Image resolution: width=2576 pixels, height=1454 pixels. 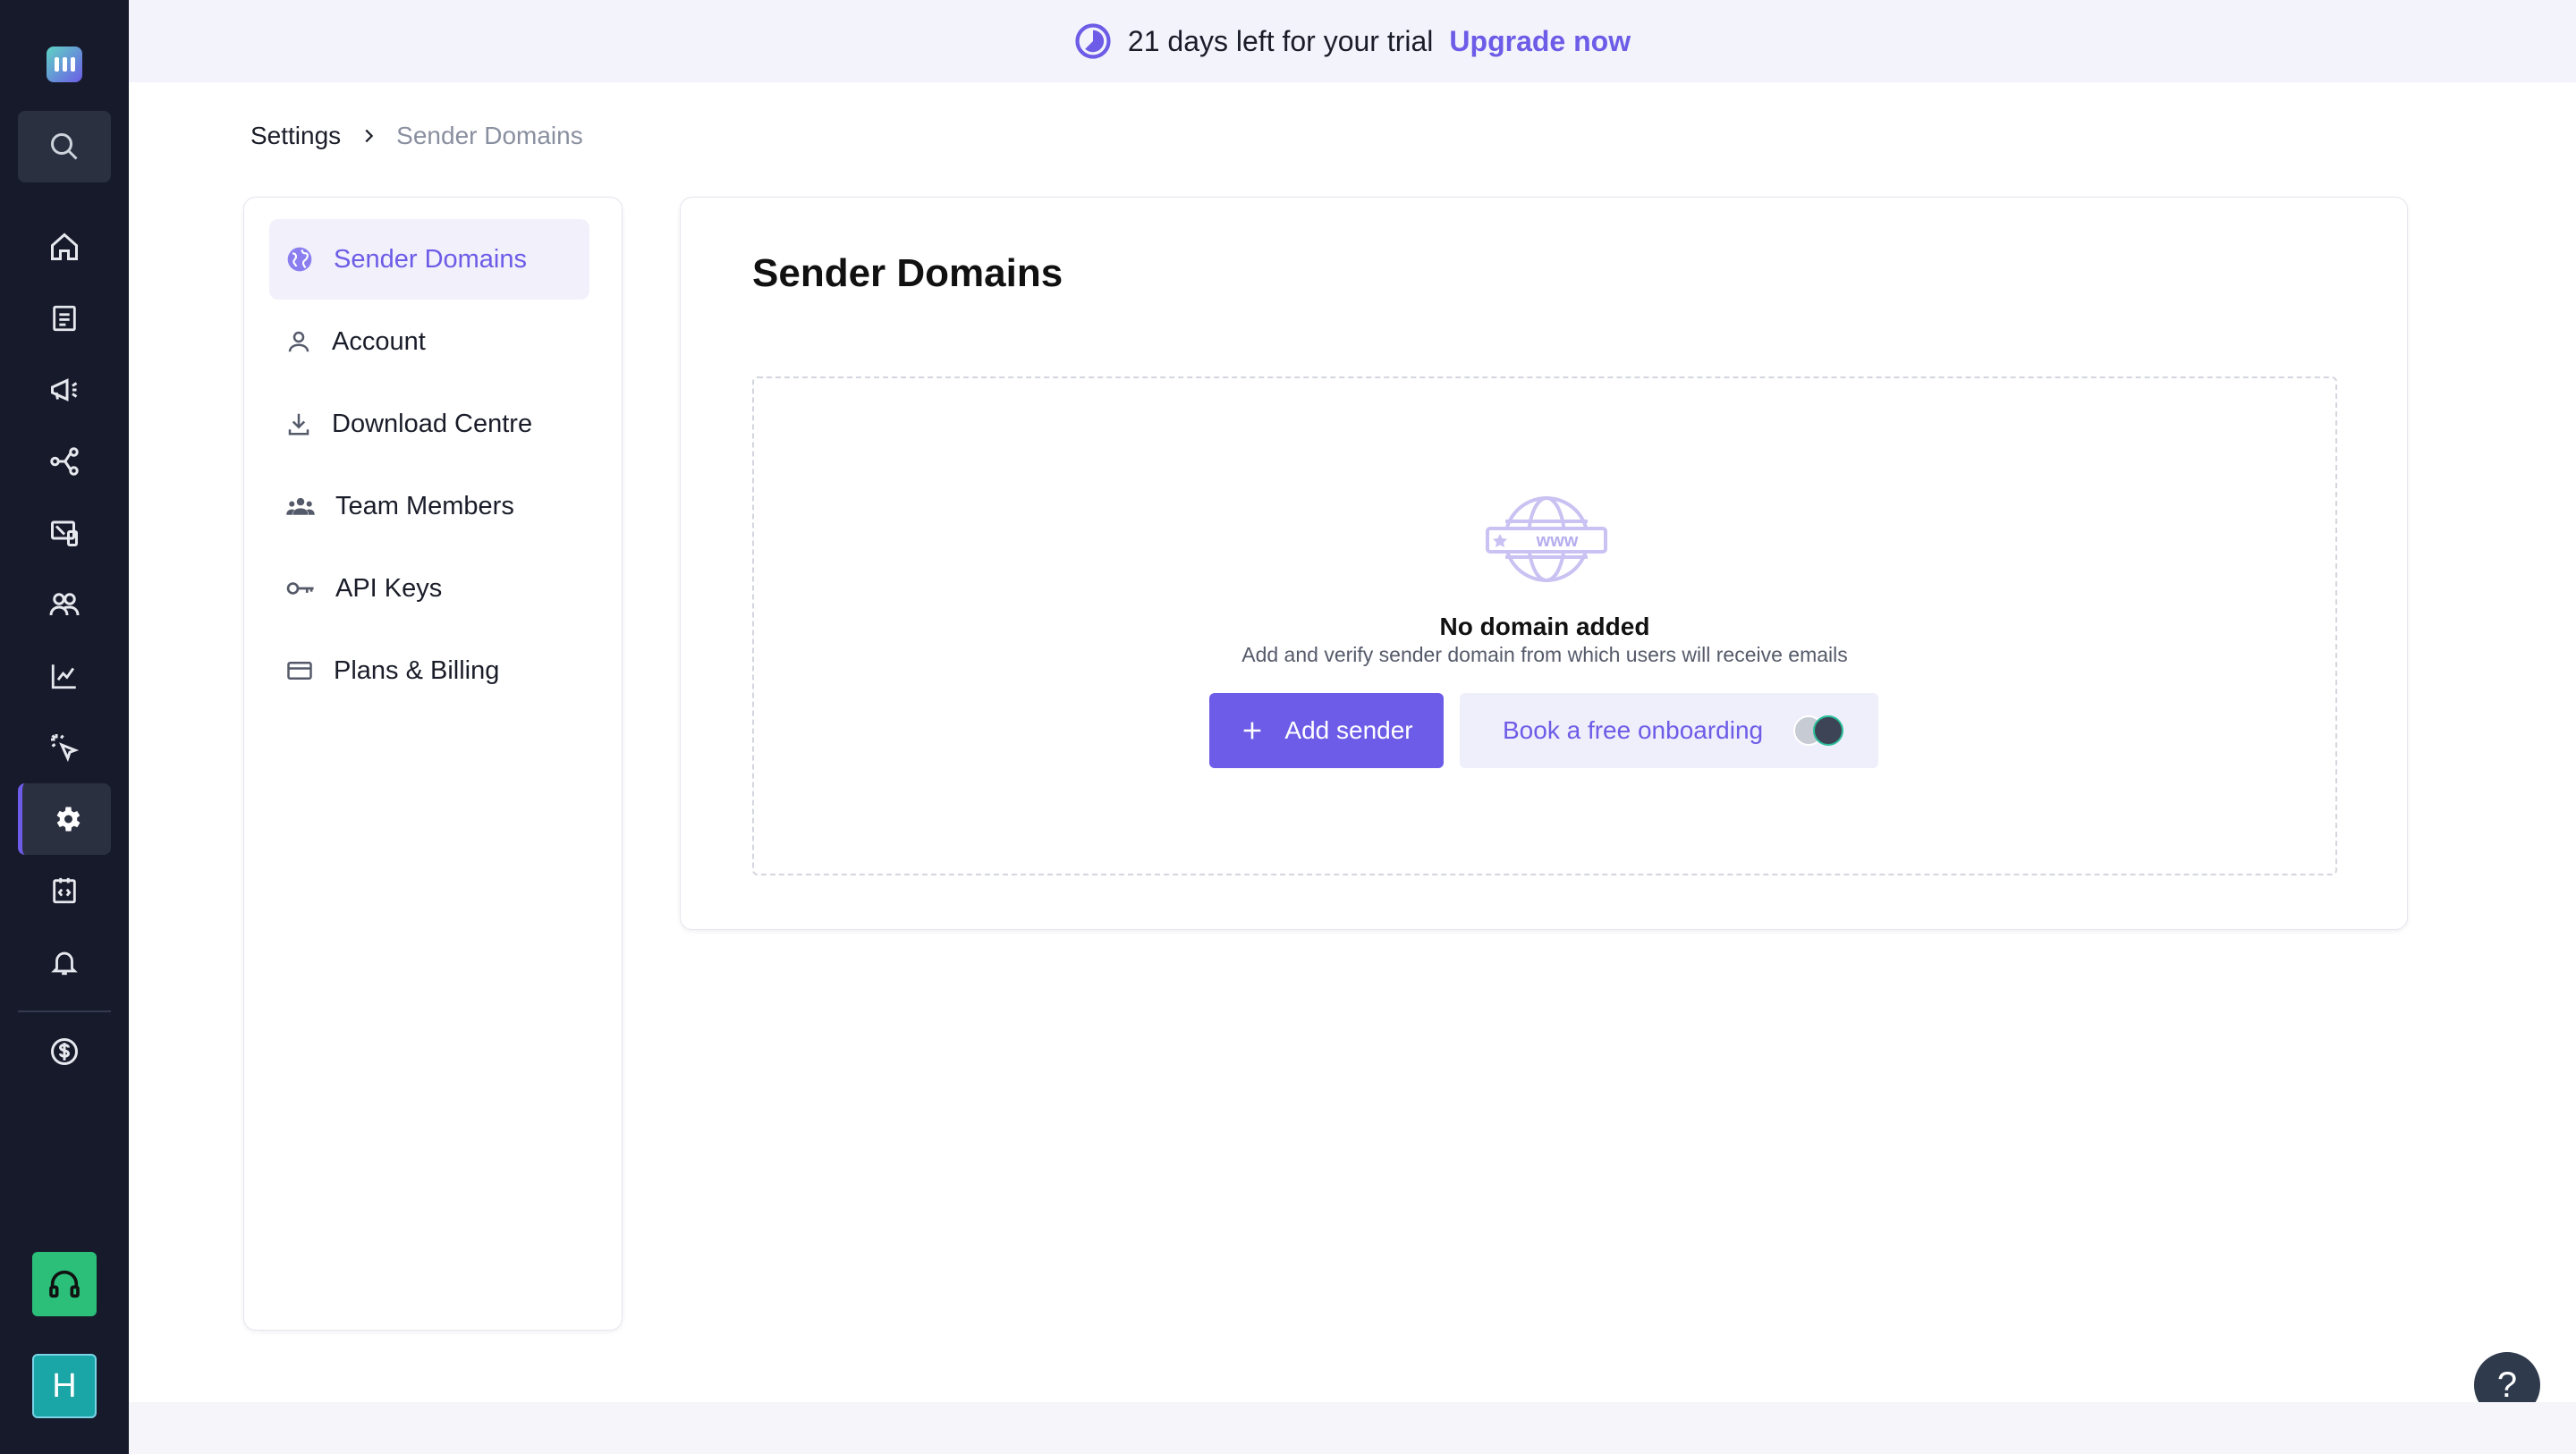 I want to click on events-icon, so click(x=65, y=749).